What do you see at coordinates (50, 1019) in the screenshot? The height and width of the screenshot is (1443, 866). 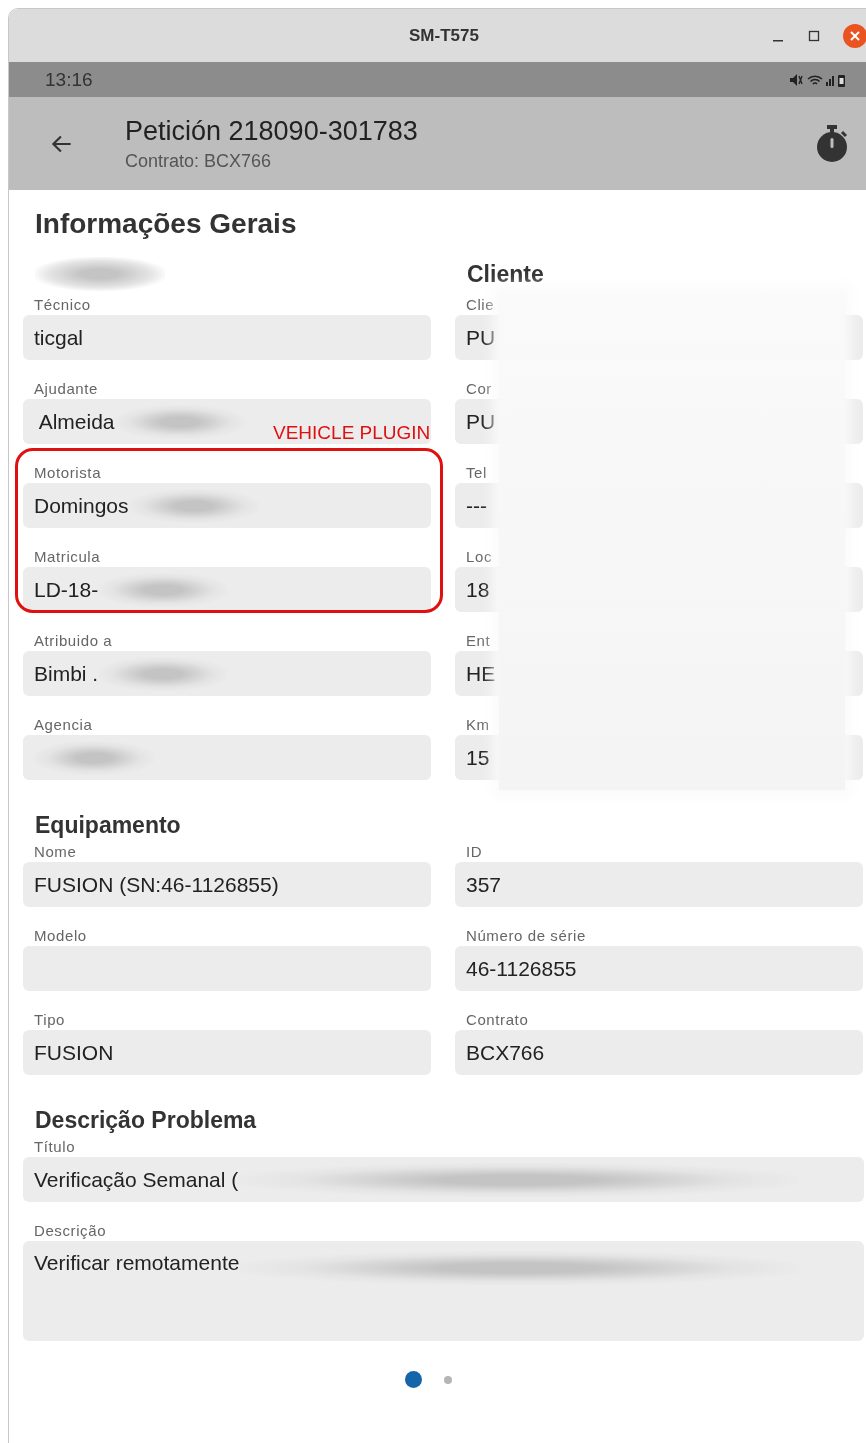 I see `field-label: Tipo` at bounding box center [50, 1019].